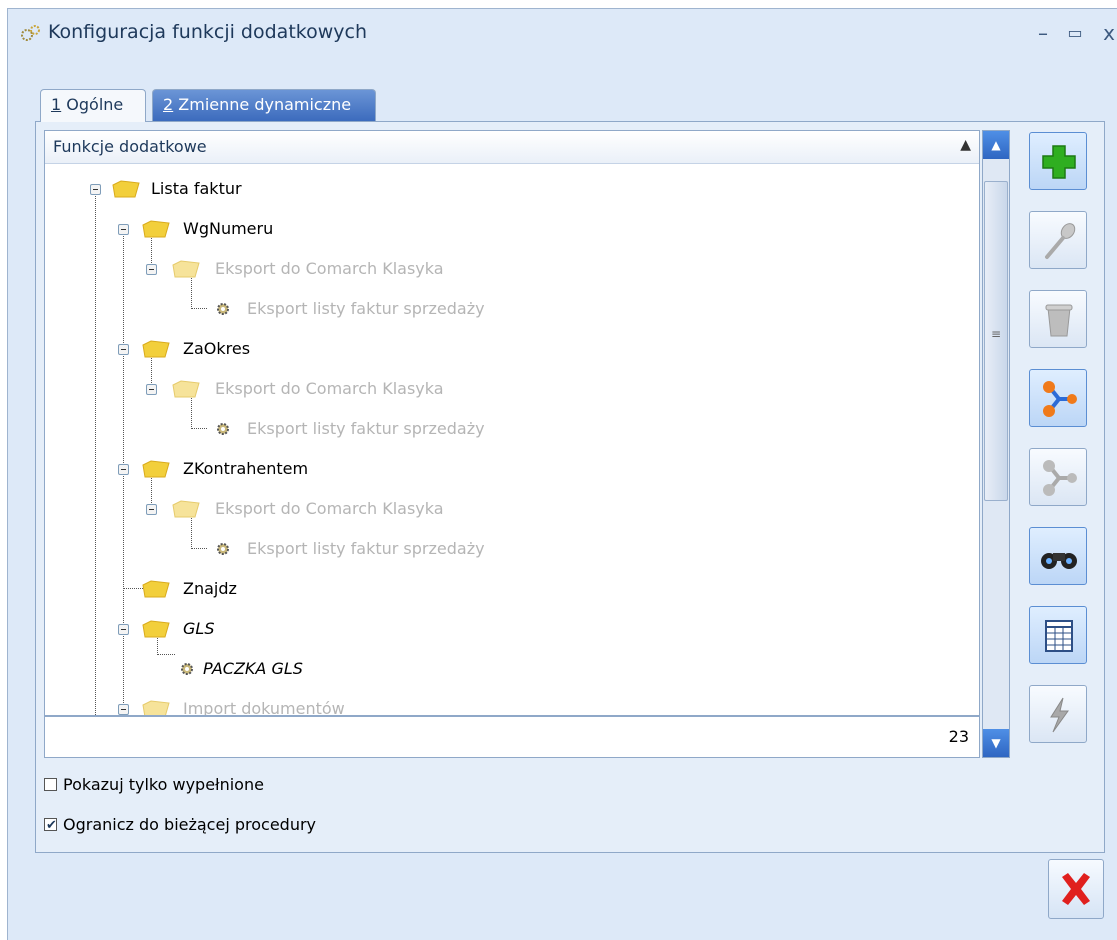 This screenshot has height=940, width=1117. I want to click on close-window-button: x, so click(1105, 33).